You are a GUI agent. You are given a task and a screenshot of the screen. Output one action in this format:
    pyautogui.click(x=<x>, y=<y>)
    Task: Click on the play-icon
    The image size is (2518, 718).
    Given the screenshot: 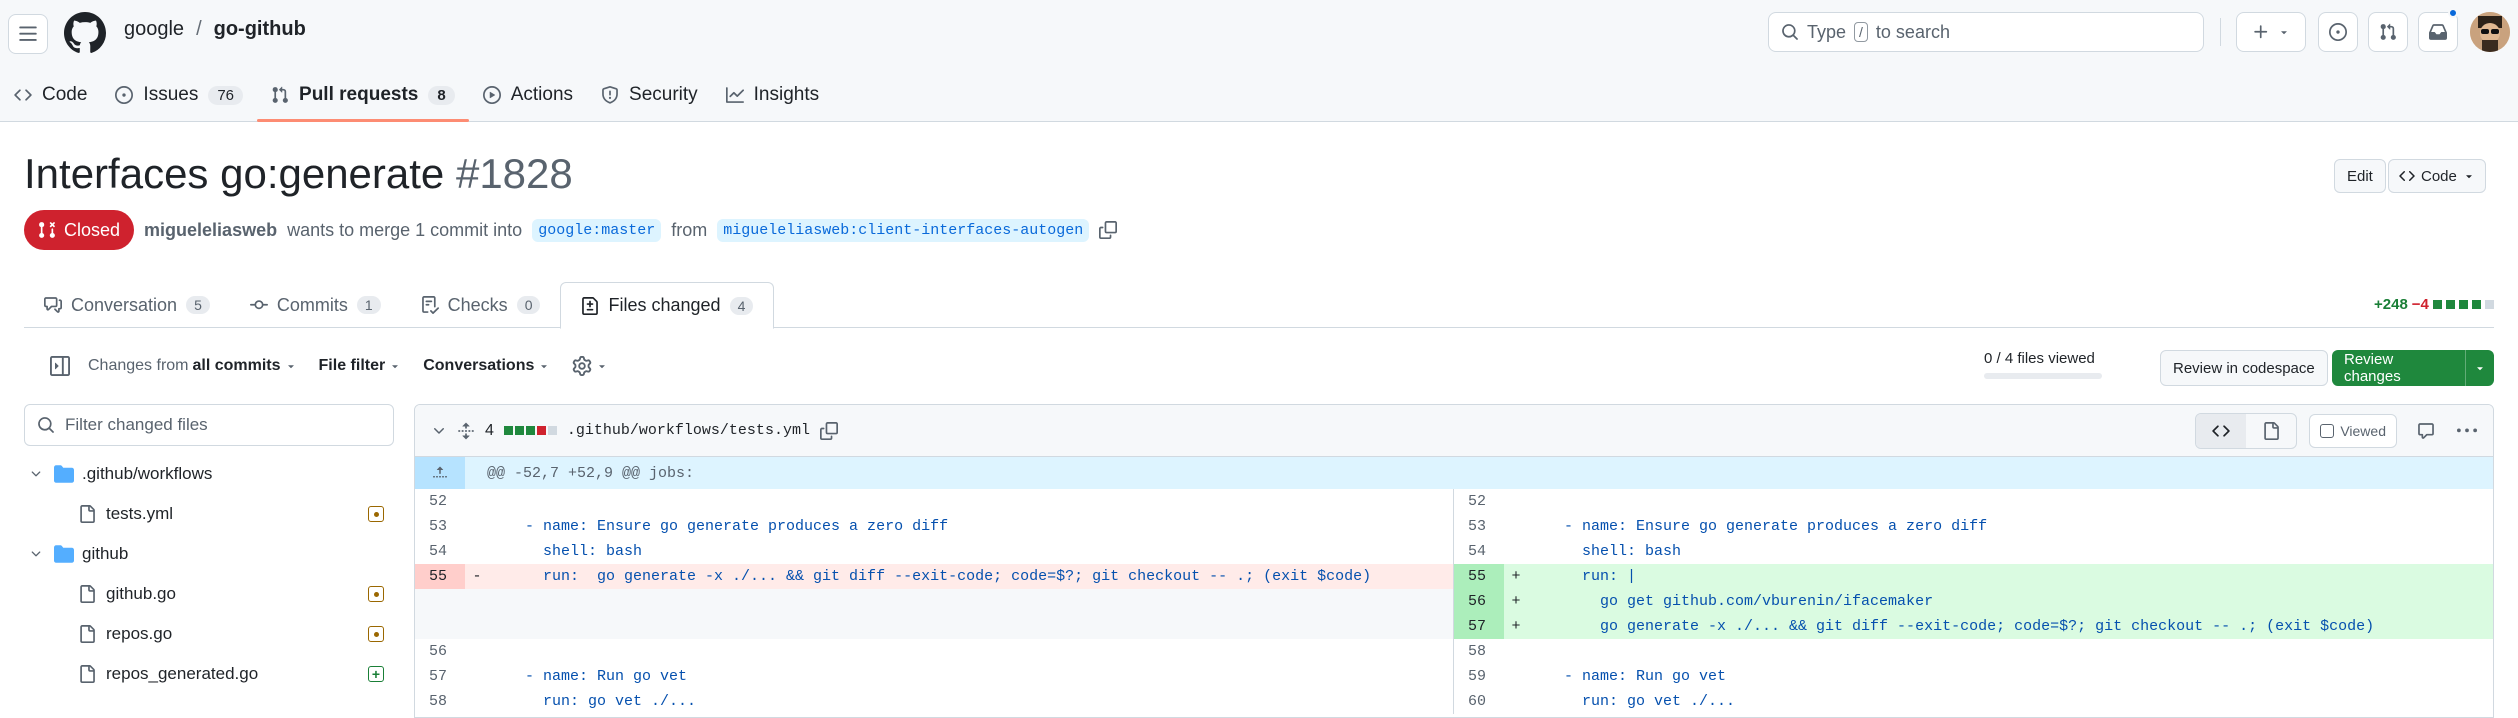 What is the action you would take?
    pyautogui.click(x=491, y=95)
    